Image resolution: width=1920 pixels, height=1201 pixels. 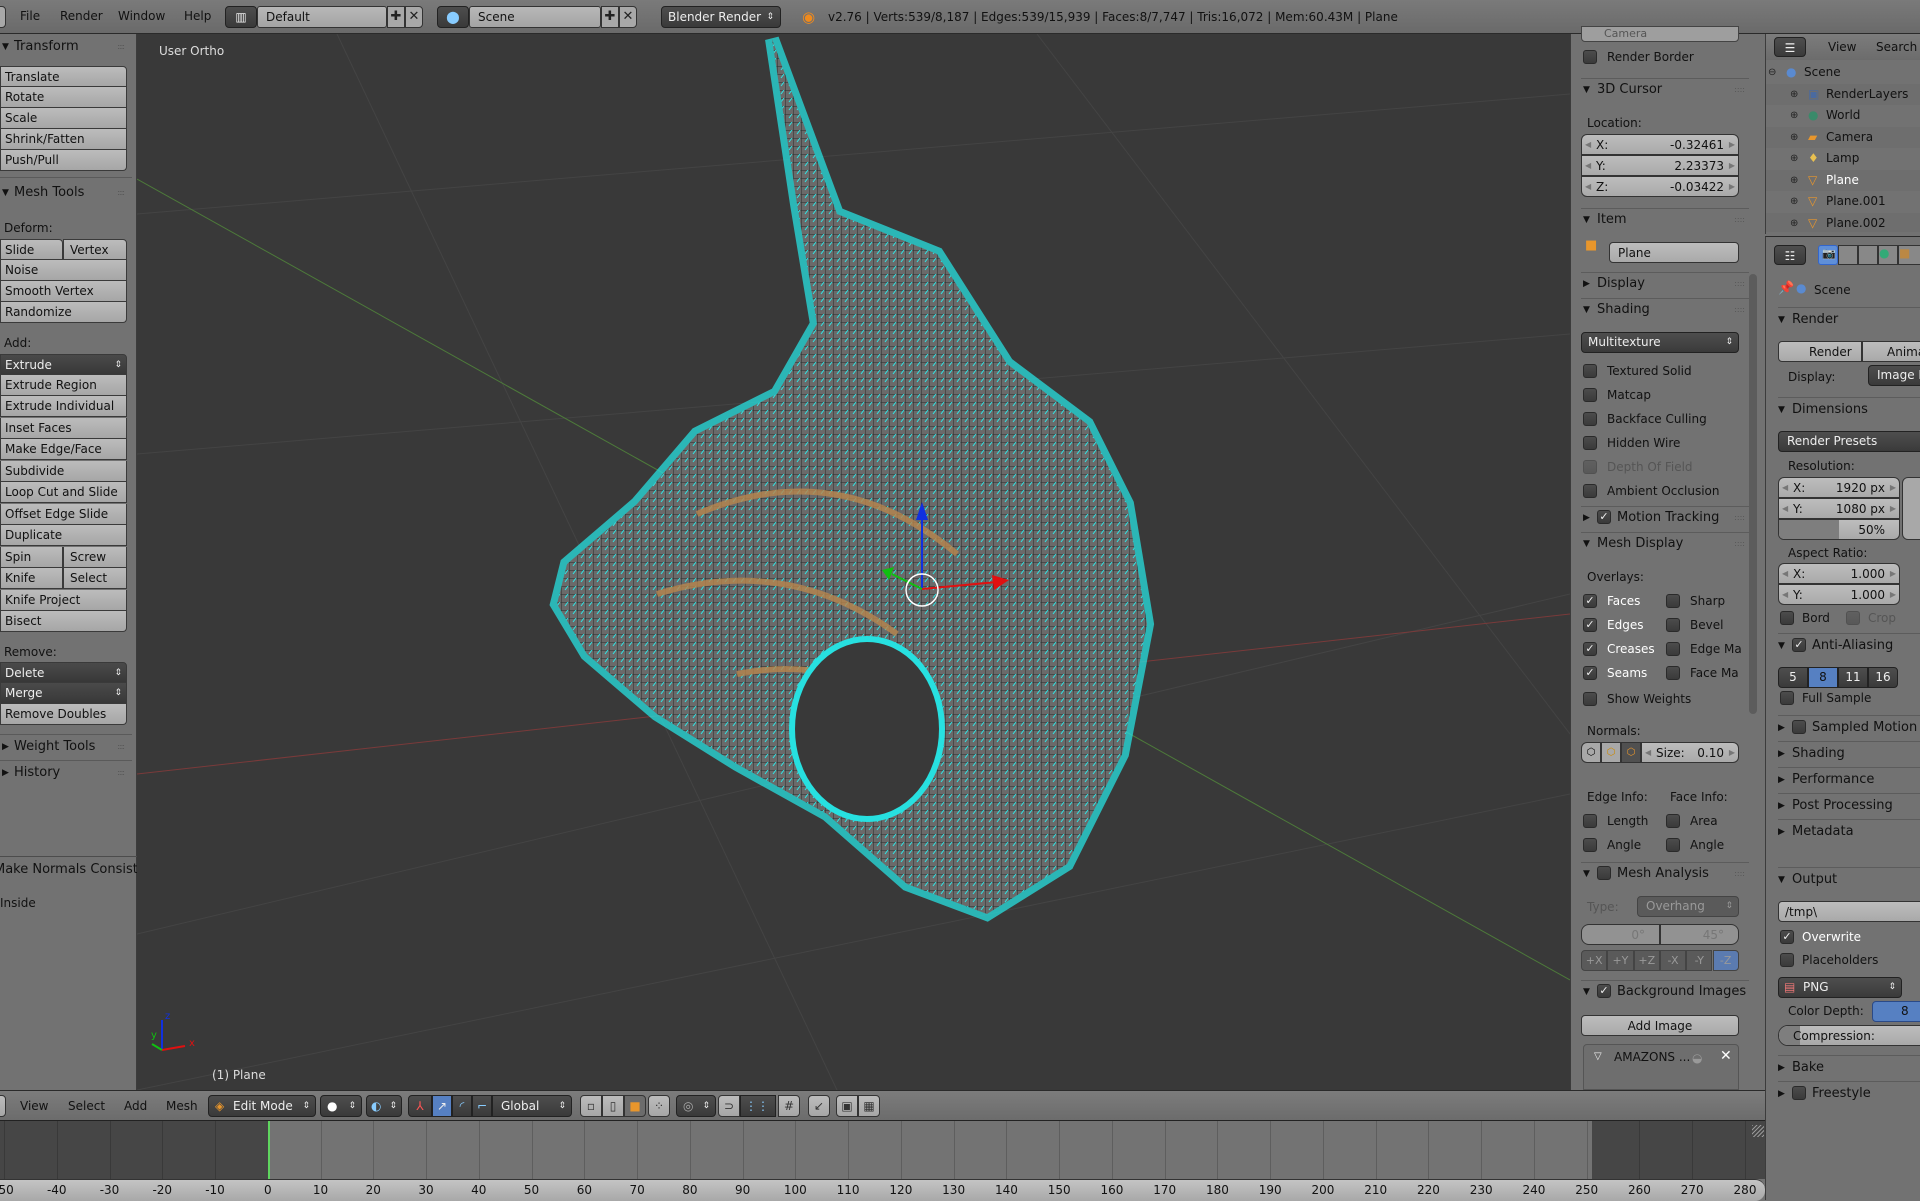 What do you see at coordinates (1823, 677) in the screenshot?
I see `aa-samples-8-button: 8` at bounding box center [1823, 677].